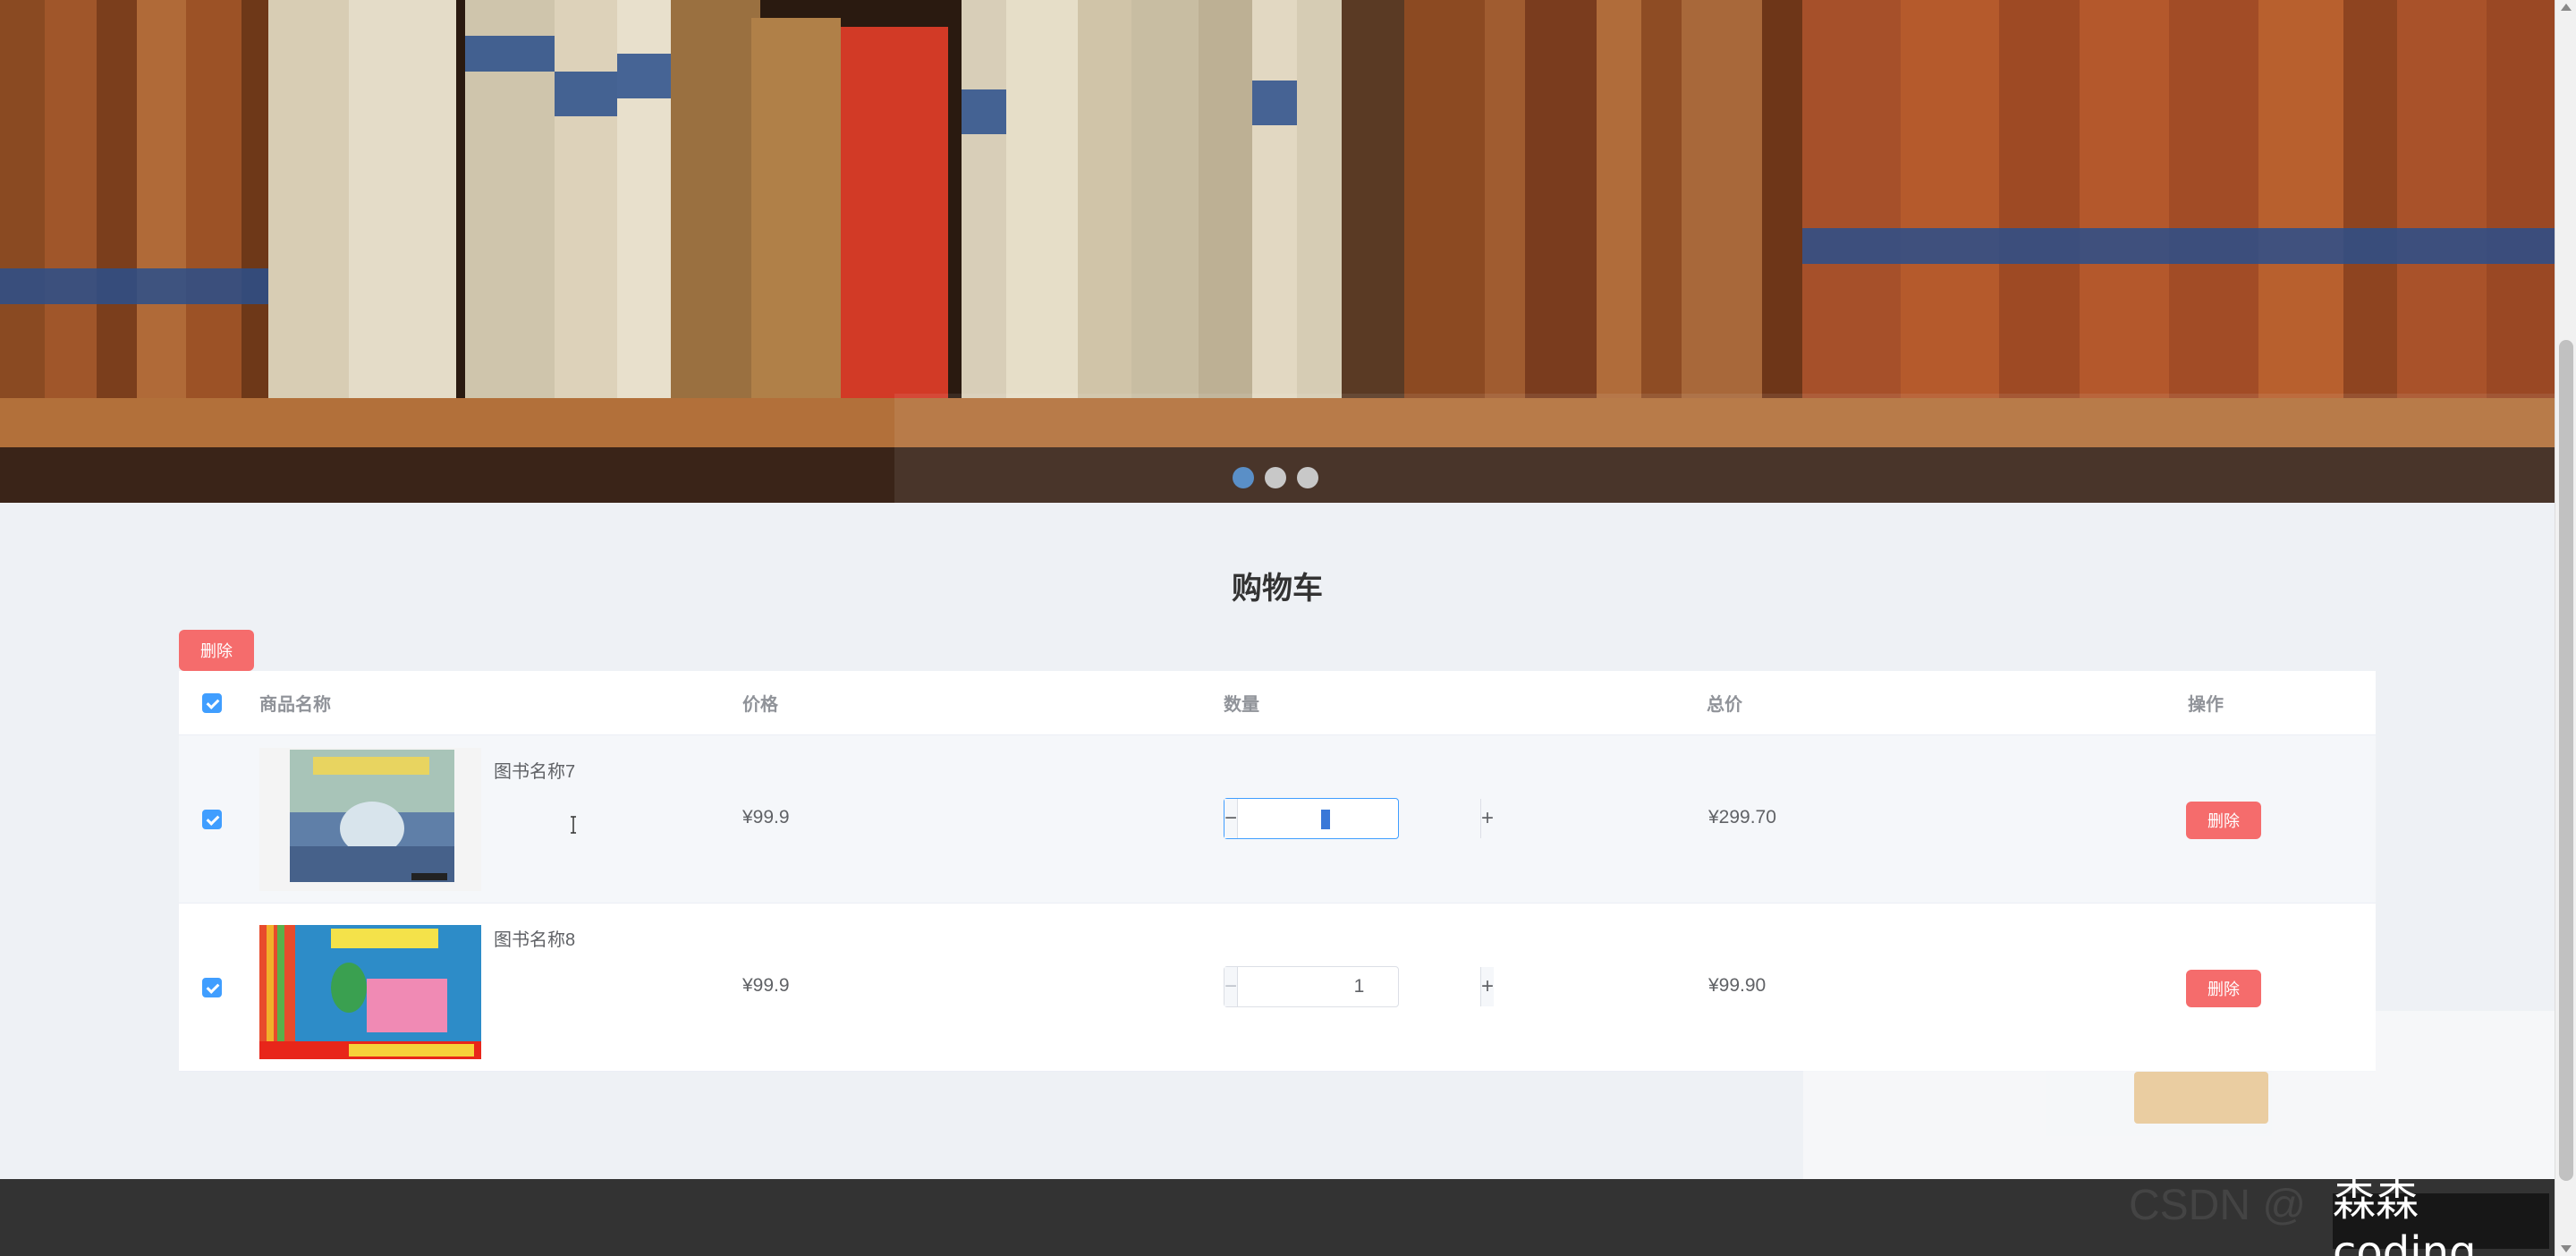 The height and width of the screenshot is (1256, 2576). I want to click on table-header: 商品名称 价格 数量 总价 操作, so click(1277, 703).